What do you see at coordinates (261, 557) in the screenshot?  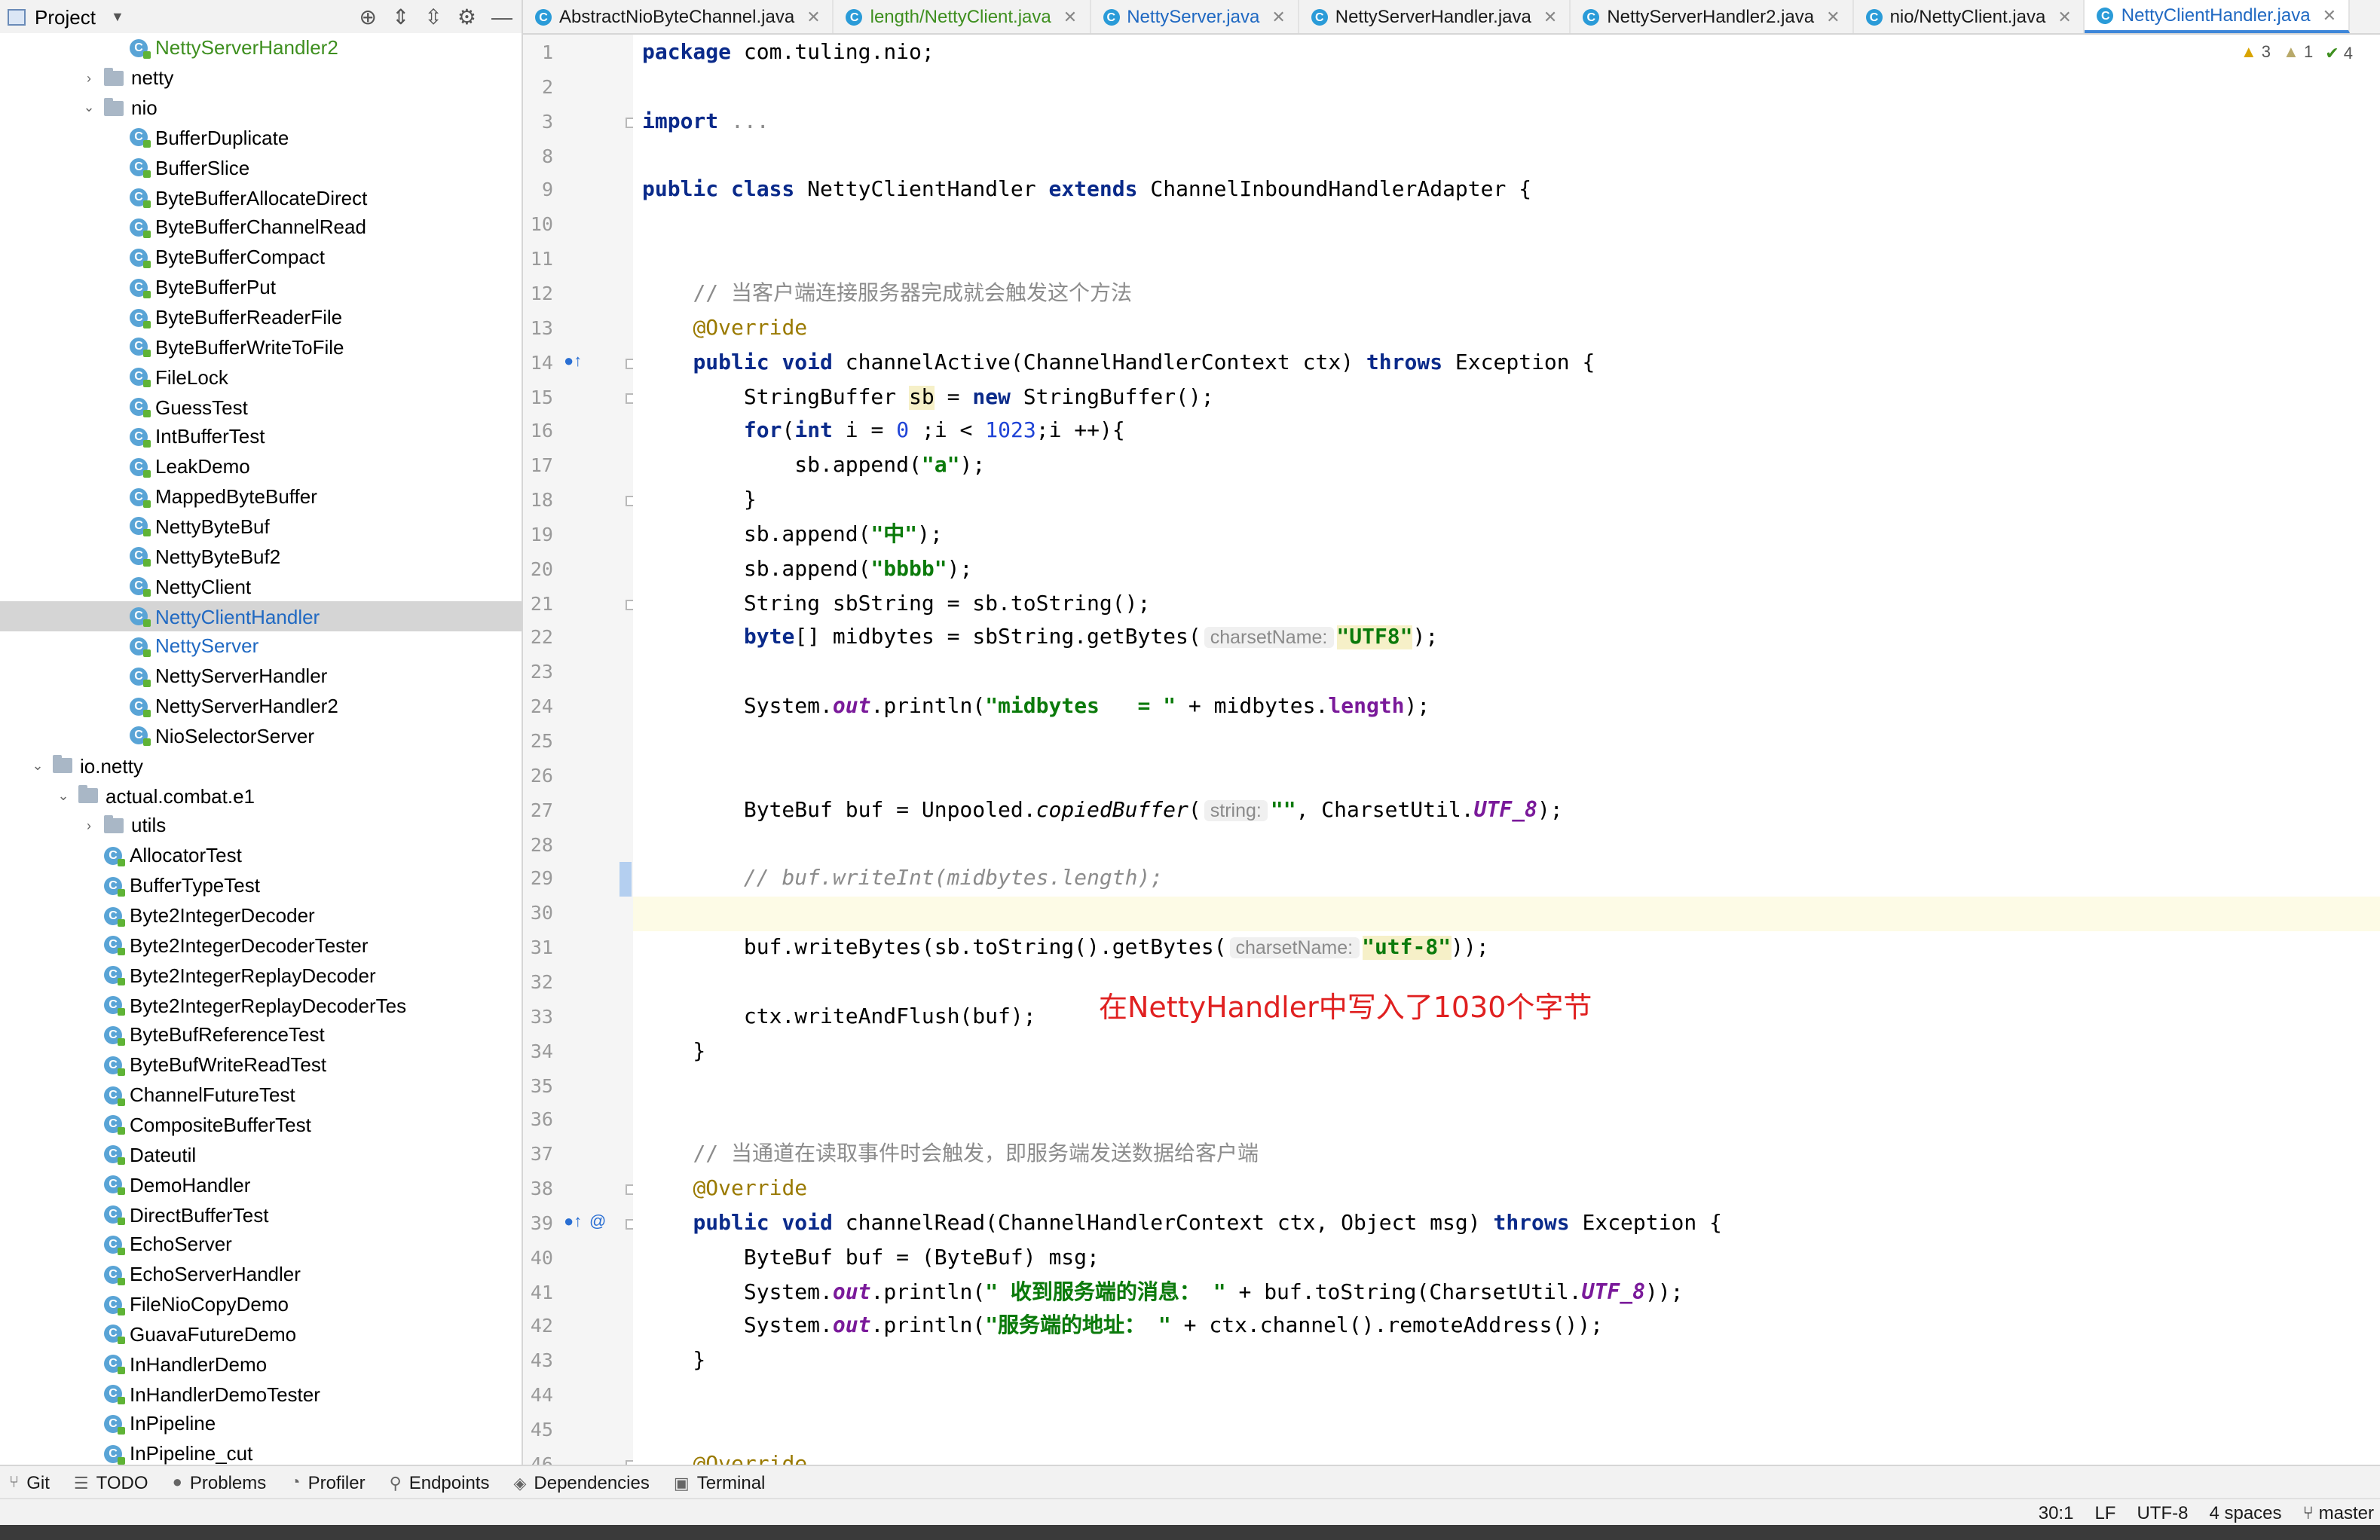 I see `tree-class: C NettyByteBuf2` at bounding box center [261, 557].